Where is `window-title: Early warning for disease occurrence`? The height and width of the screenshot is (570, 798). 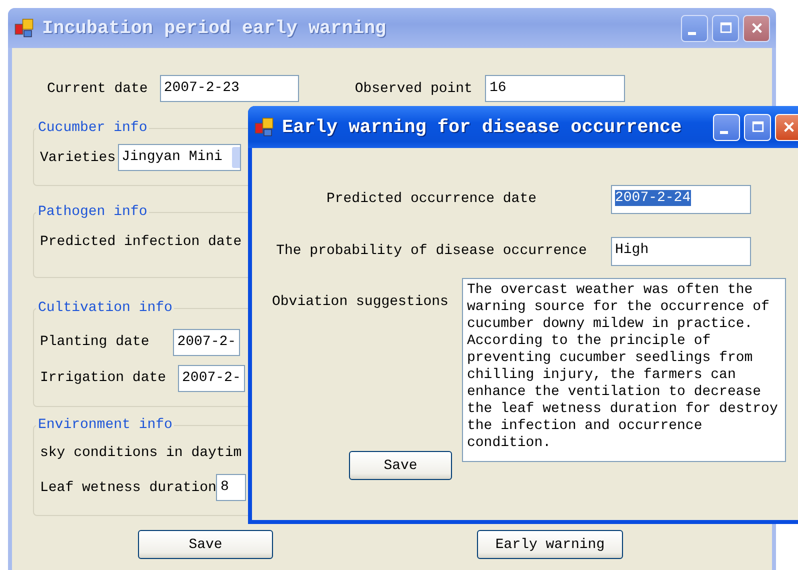 window-title: Early warning for disease occurrence is located at coordinates (482, 127).